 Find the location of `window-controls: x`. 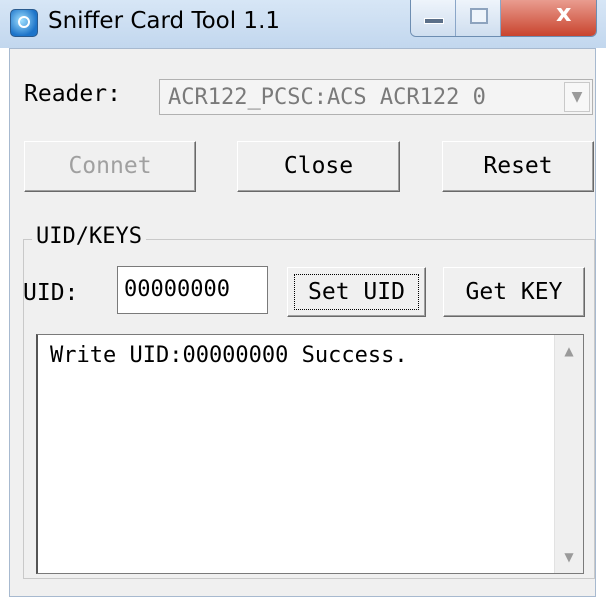

window-controls: x is located at coordinates (503, 18).